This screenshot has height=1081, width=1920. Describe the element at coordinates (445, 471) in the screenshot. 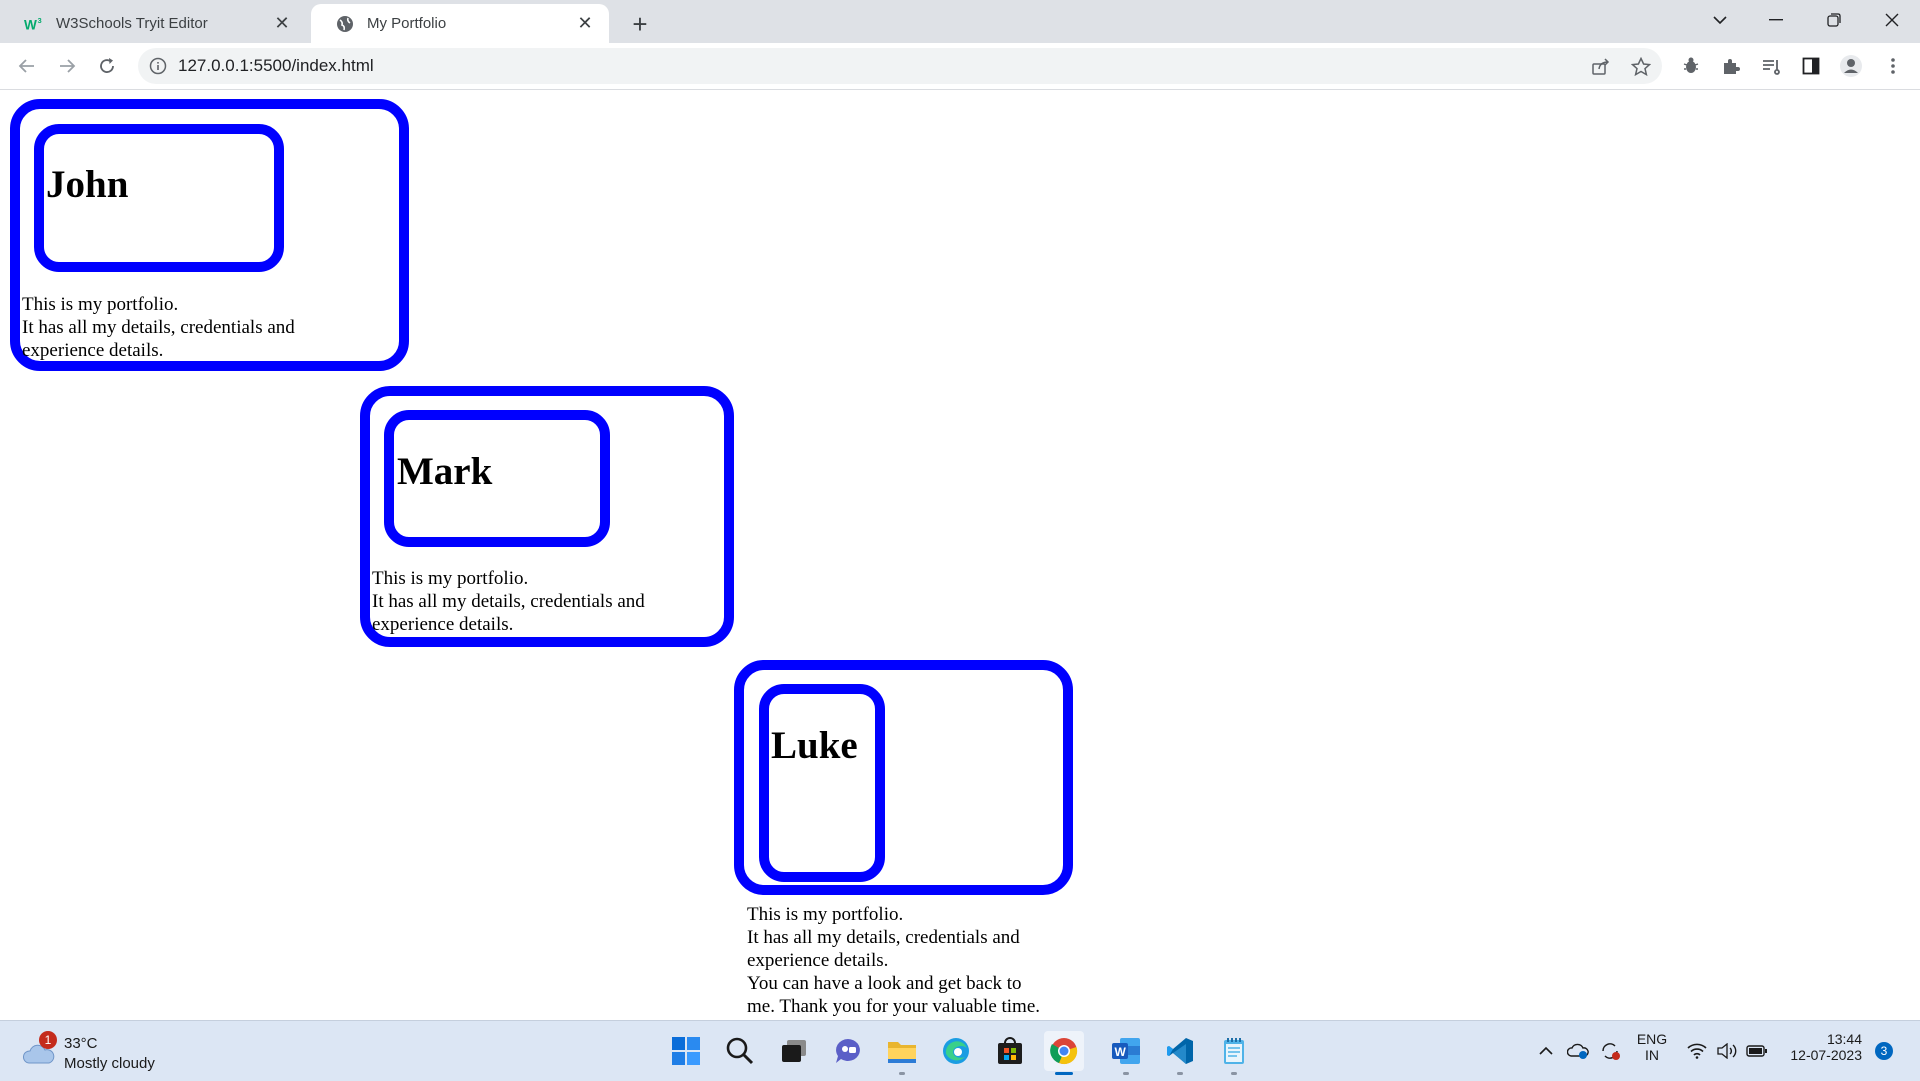

I see `card-name: Mark` at that location.